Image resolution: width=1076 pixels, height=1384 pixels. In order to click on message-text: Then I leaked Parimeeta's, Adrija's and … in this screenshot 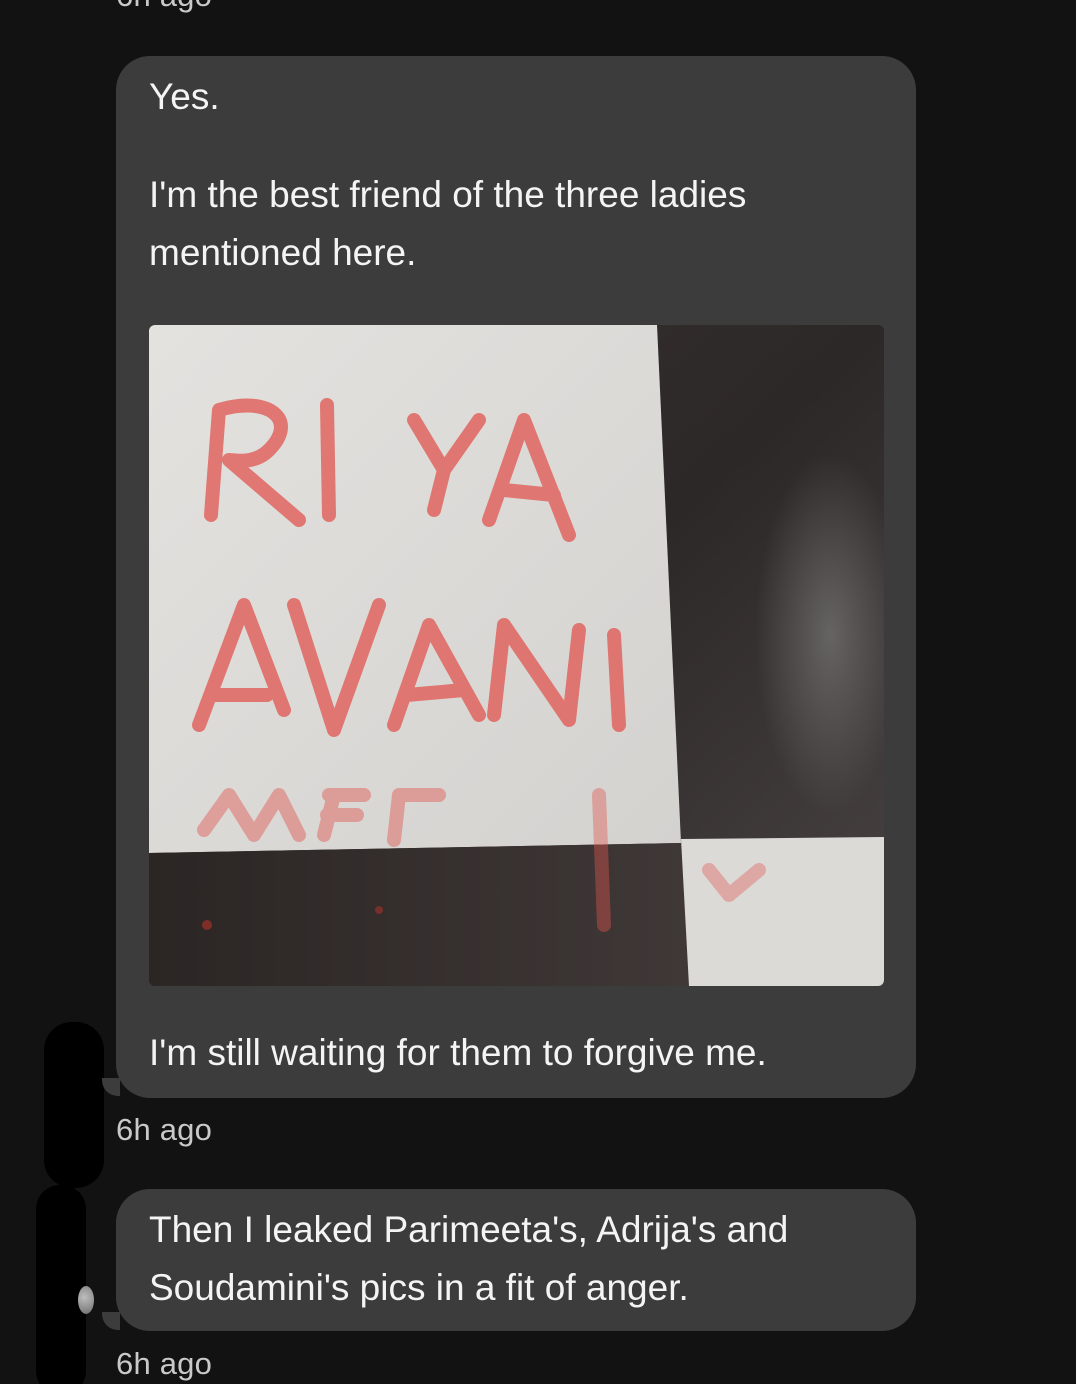, I will do `click(474, 1258)`.